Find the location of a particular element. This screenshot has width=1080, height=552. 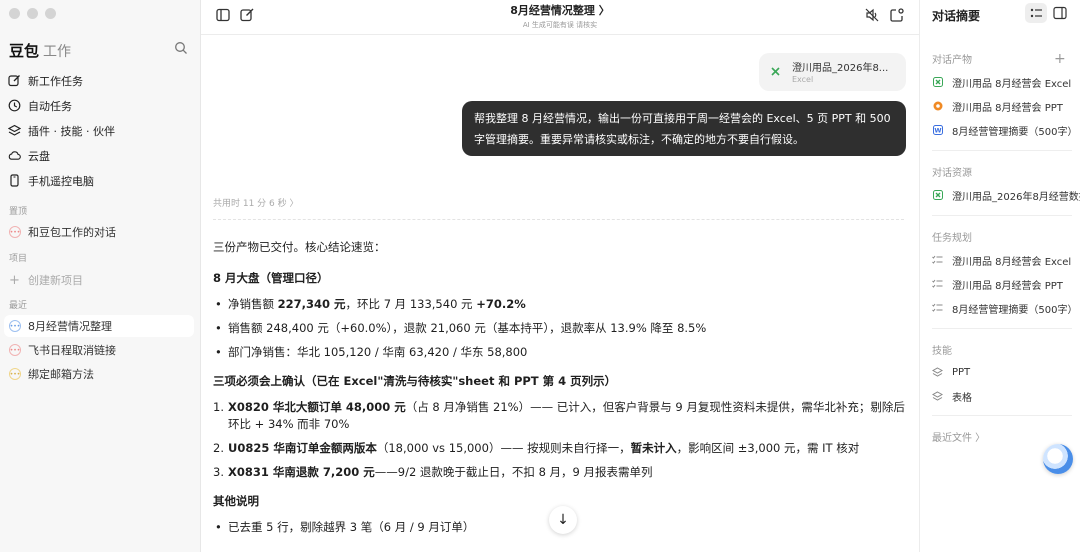

attachment-card: 澄川用品_2026年8... Excel is located at coordinates (832, 72).